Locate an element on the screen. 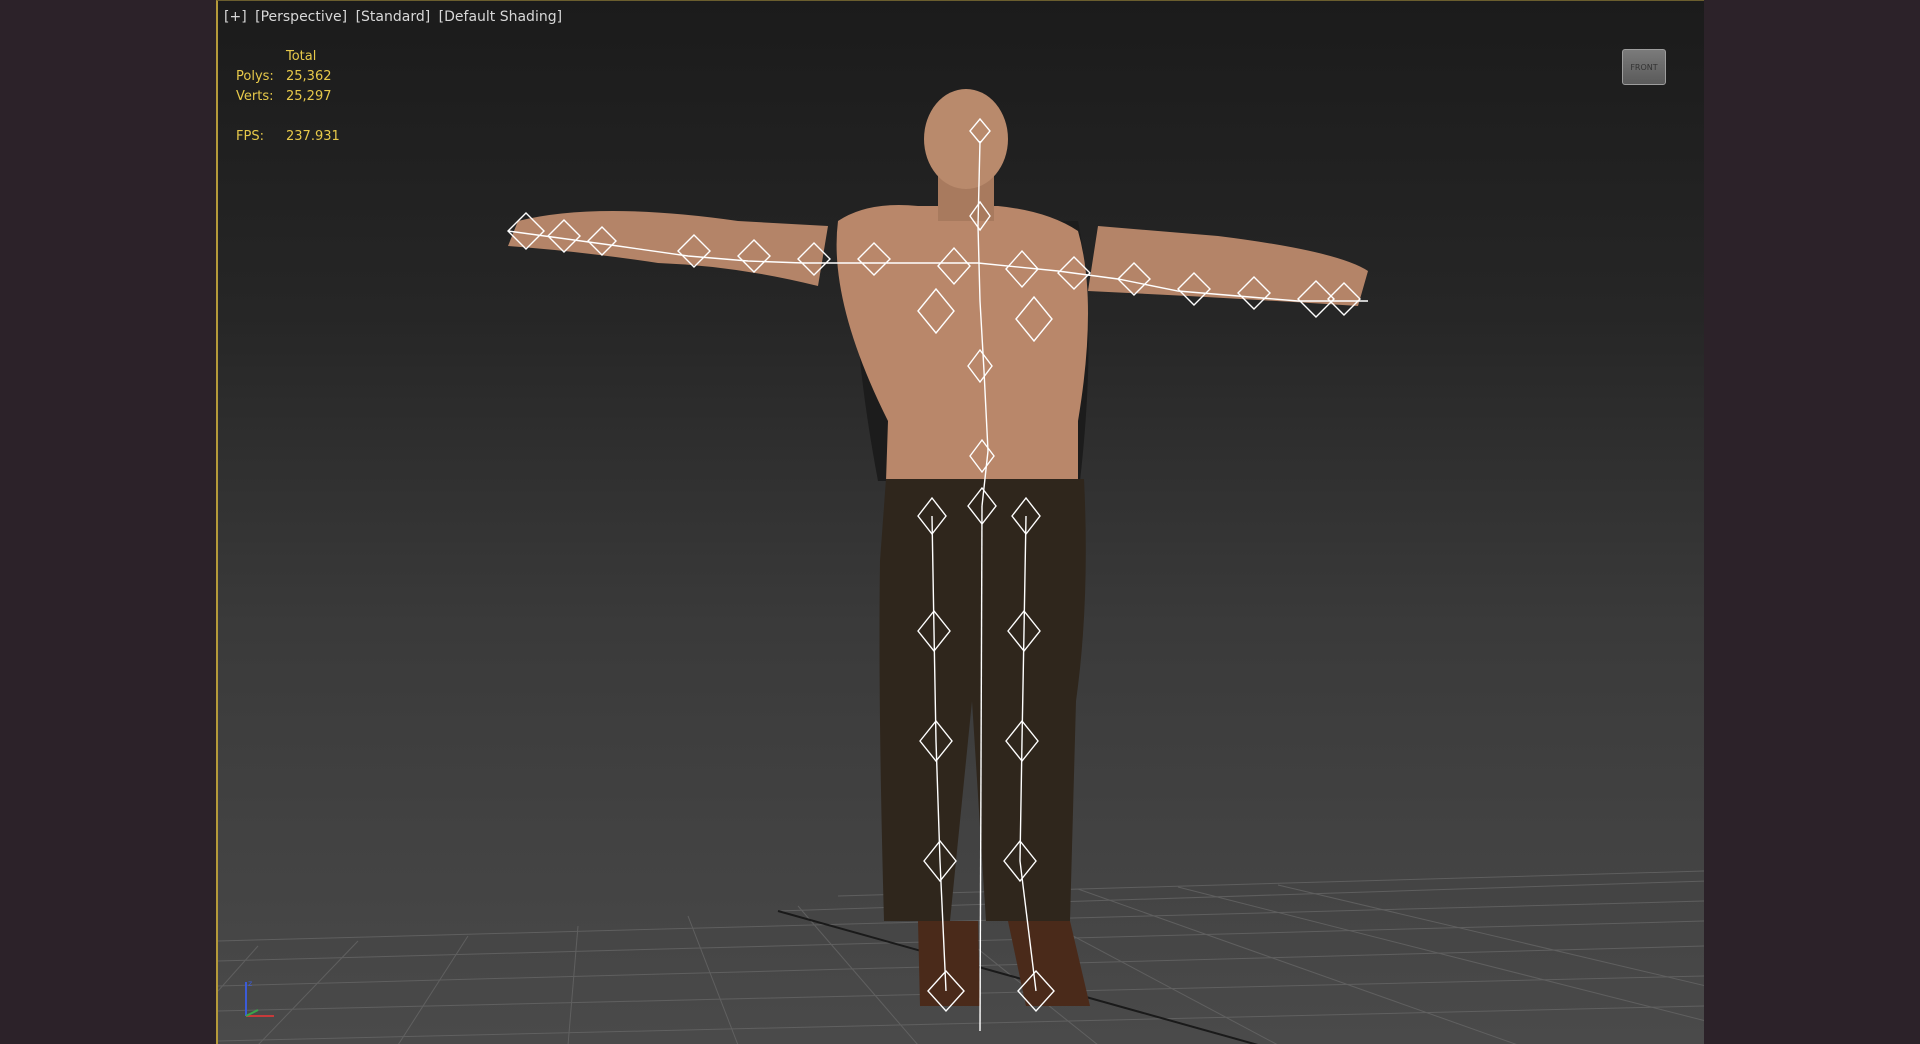  viewport-general-menu: [+] is located at coordinates (235, 17).